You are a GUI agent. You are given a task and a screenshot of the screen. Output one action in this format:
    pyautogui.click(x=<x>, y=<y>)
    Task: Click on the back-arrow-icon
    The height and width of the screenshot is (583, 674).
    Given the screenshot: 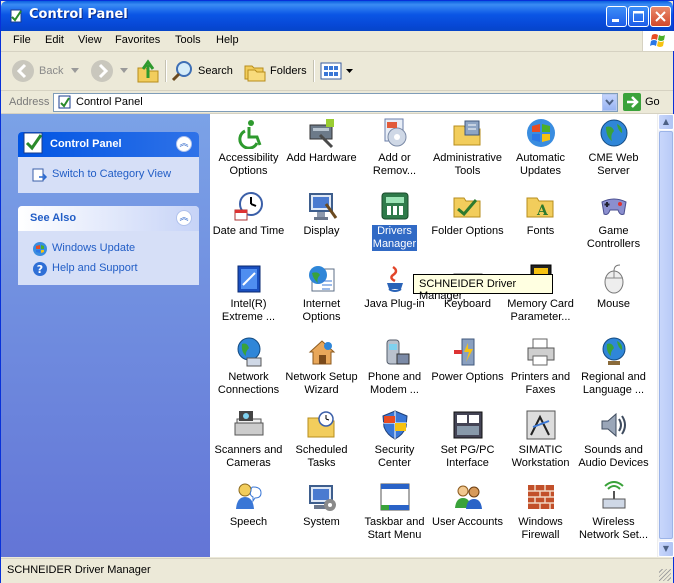 What is the action you would take?
    pyautogui.click(x=23, y=71)
    